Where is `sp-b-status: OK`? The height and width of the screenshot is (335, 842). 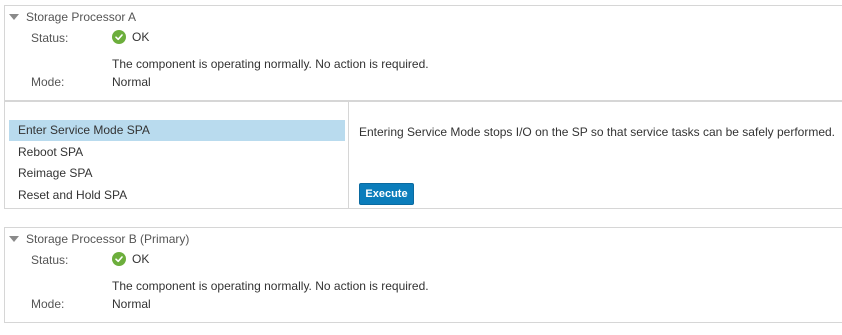 sp-b-status: OK is located at coordinates (130, 259).